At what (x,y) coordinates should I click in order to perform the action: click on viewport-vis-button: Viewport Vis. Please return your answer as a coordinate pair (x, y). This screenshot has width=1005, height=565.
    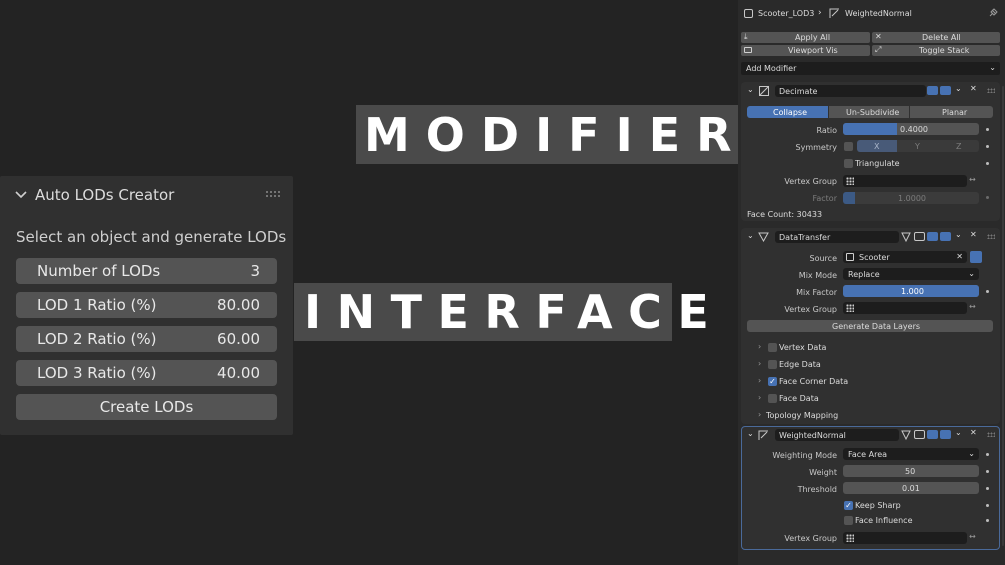
    Looking at the image, I should click on (805, 50).